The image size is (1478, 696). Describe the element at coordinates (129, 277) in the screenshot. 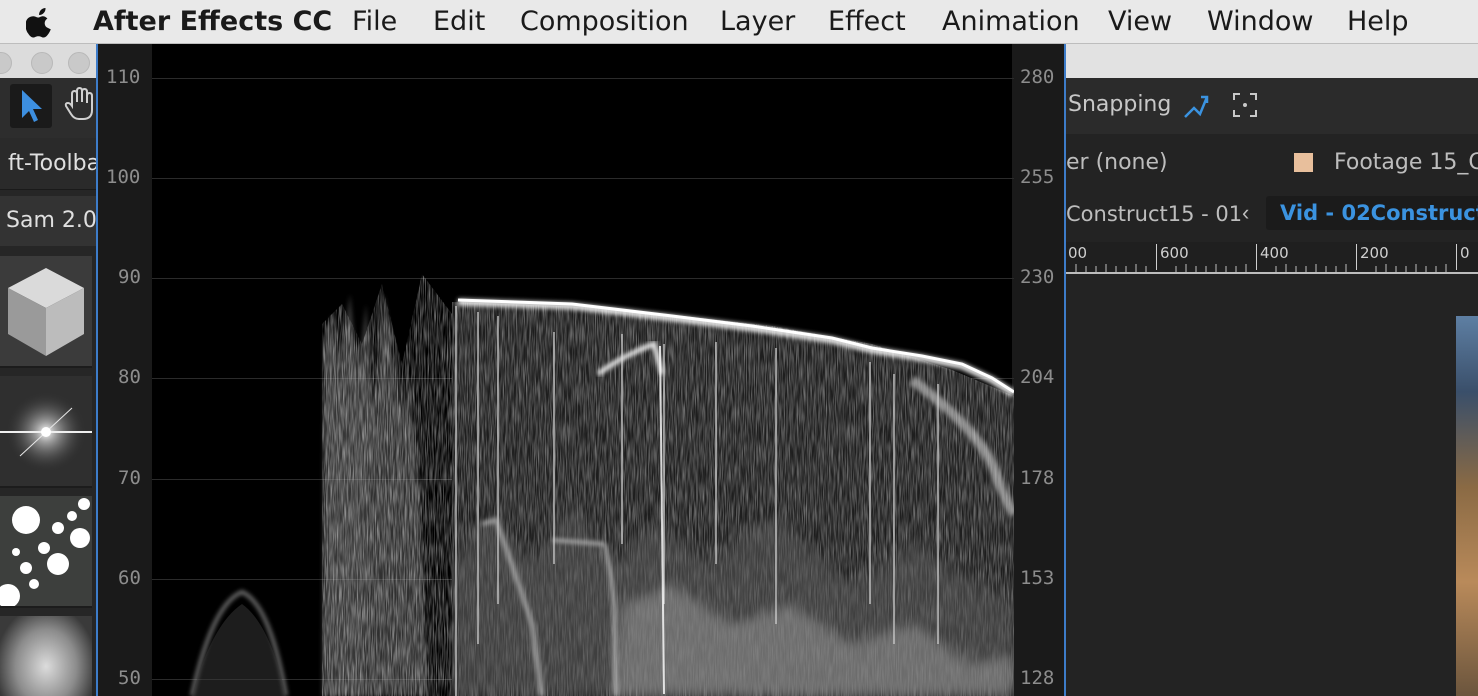

I see `scale-tick-left: 90` at that location.